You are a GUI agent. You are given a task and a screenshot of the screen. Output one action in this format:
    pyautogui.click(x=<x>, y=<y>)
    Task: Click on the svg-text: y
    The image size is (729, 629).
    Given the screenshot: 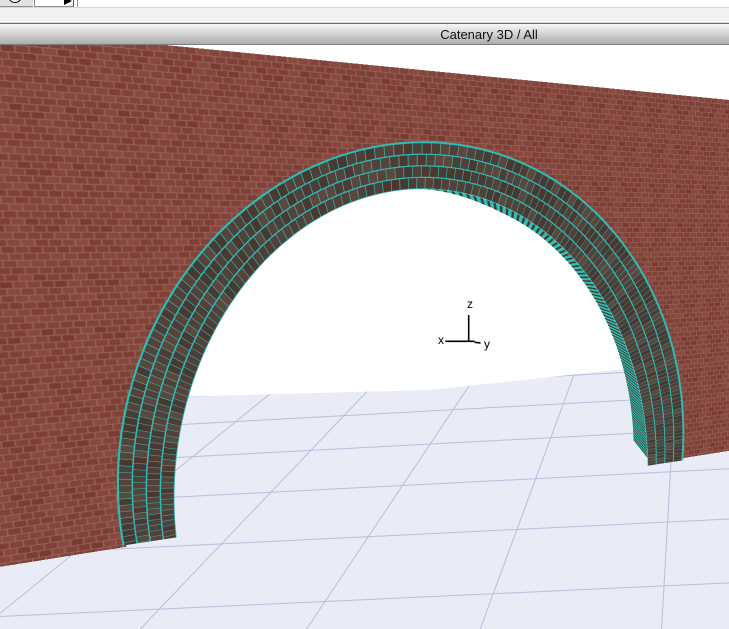 What is the action you would take?
    pyautogui.click(x=487, y=344)
    